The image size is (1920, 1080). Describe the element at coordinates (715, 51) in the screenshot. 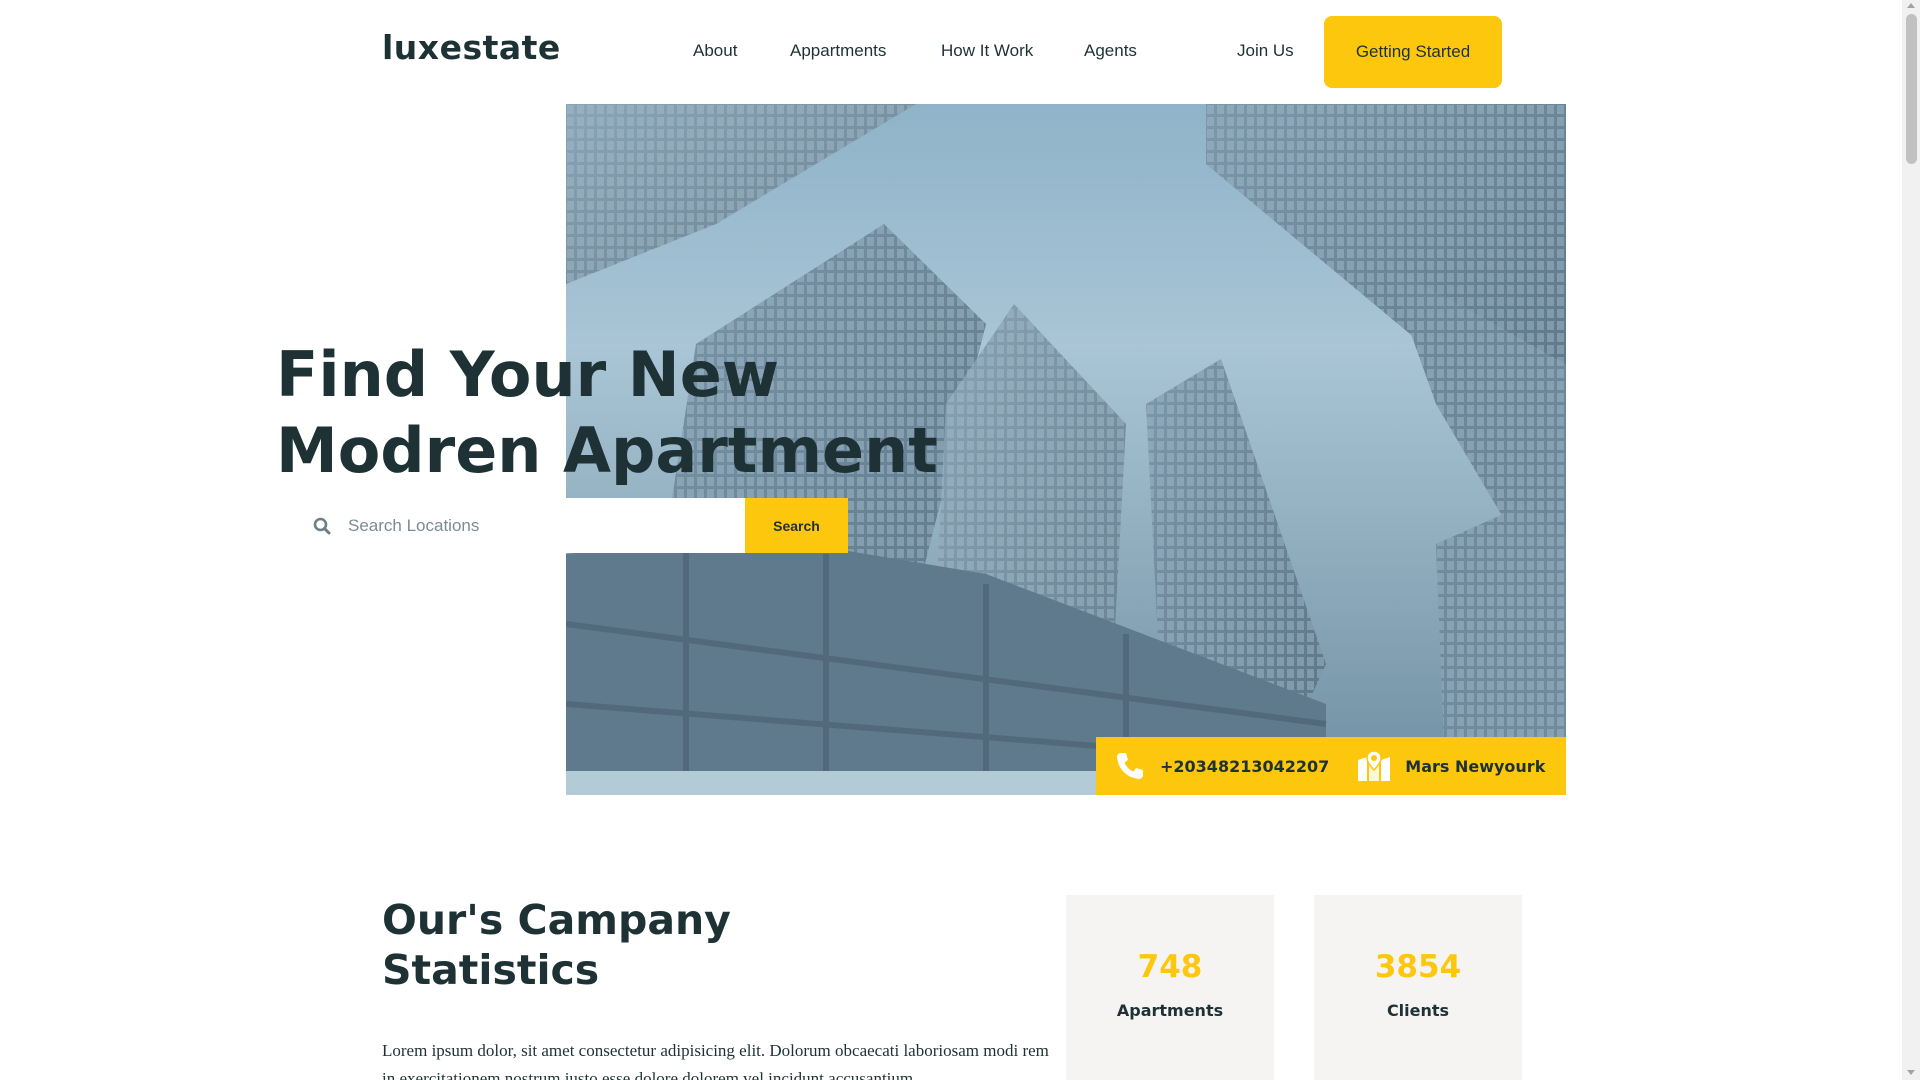

I see `nav-about: About` at that location.